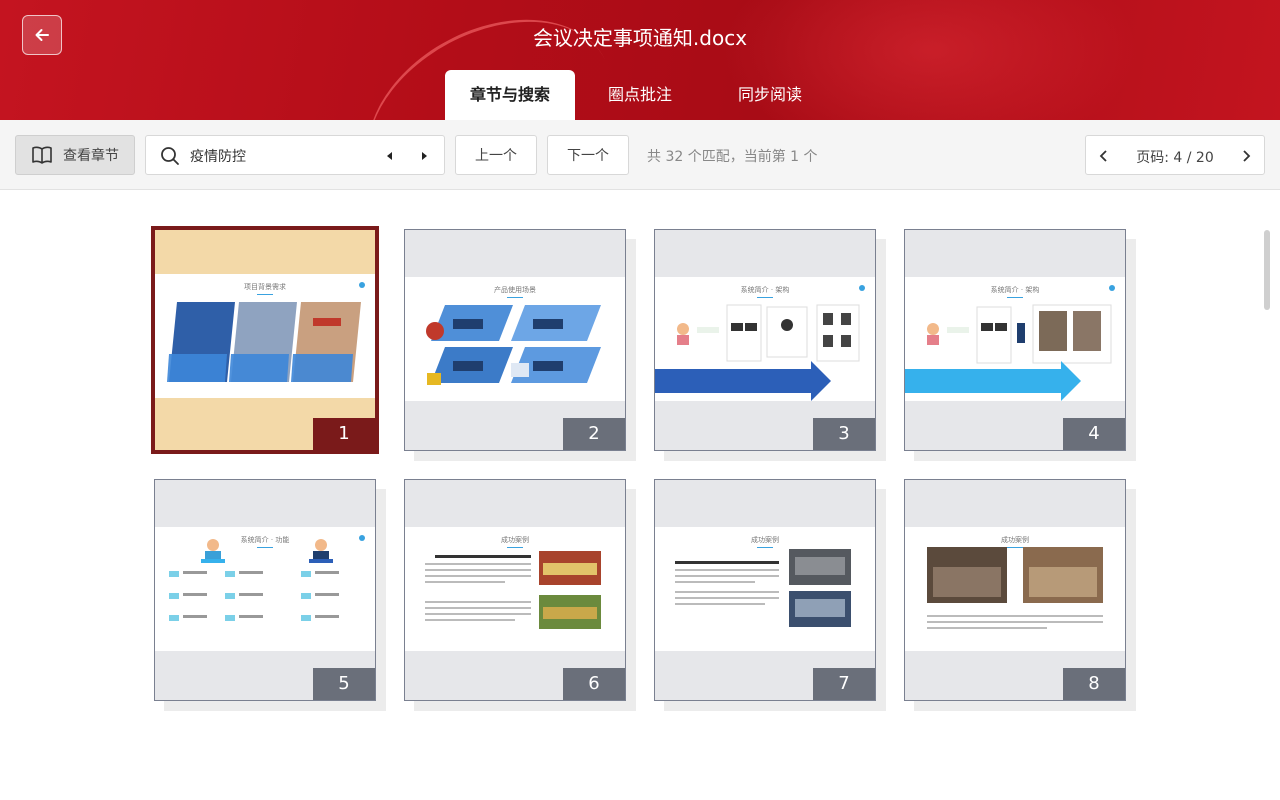  I want to click on page-thumbnail: 系统简介 · 架构 3, so click(770, 345).